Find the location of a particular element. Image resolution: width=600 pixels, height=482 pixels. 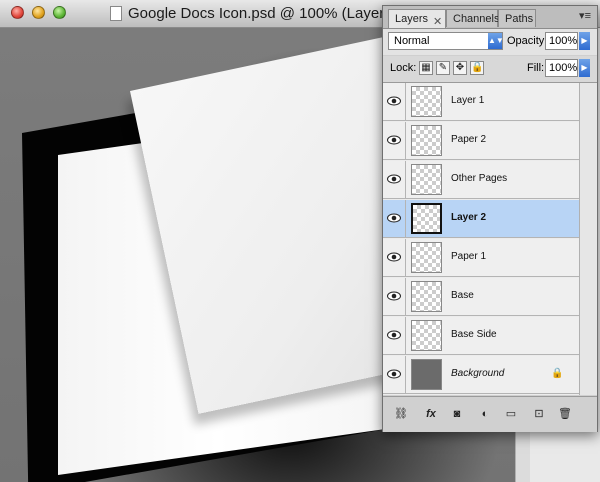

trash-icon: 🗑 is located at coordinates (565, 414).